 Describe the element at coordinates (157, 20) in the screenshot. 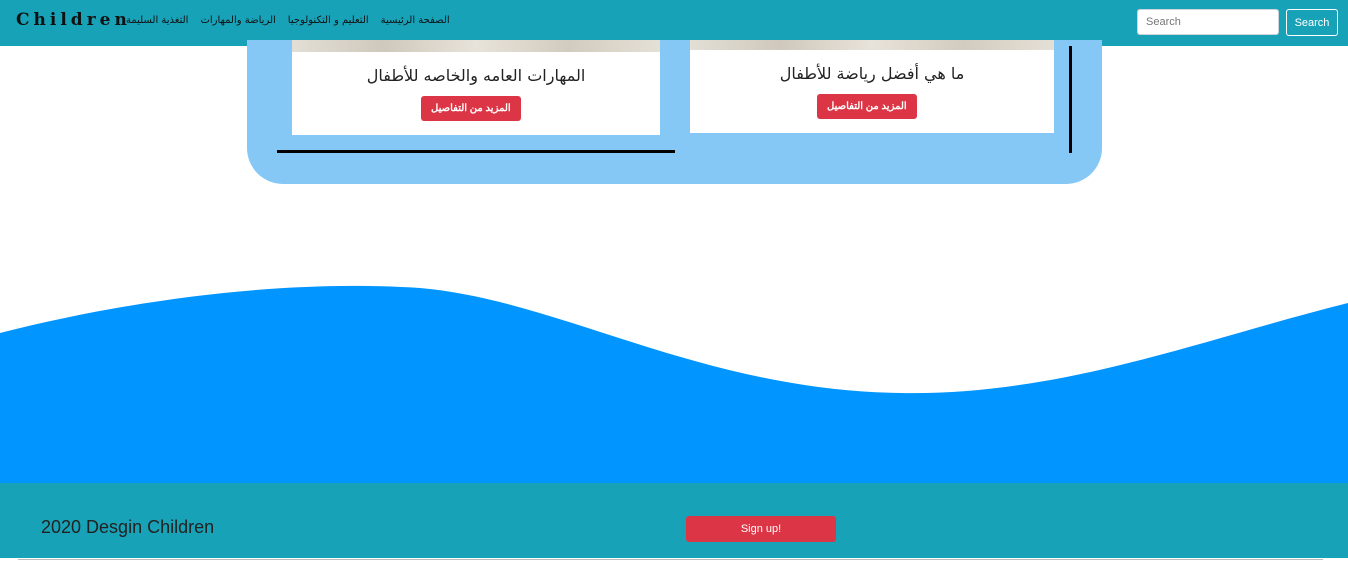

I see `nav-link-healthy-nutrition: التغذية السليمة` at that location.